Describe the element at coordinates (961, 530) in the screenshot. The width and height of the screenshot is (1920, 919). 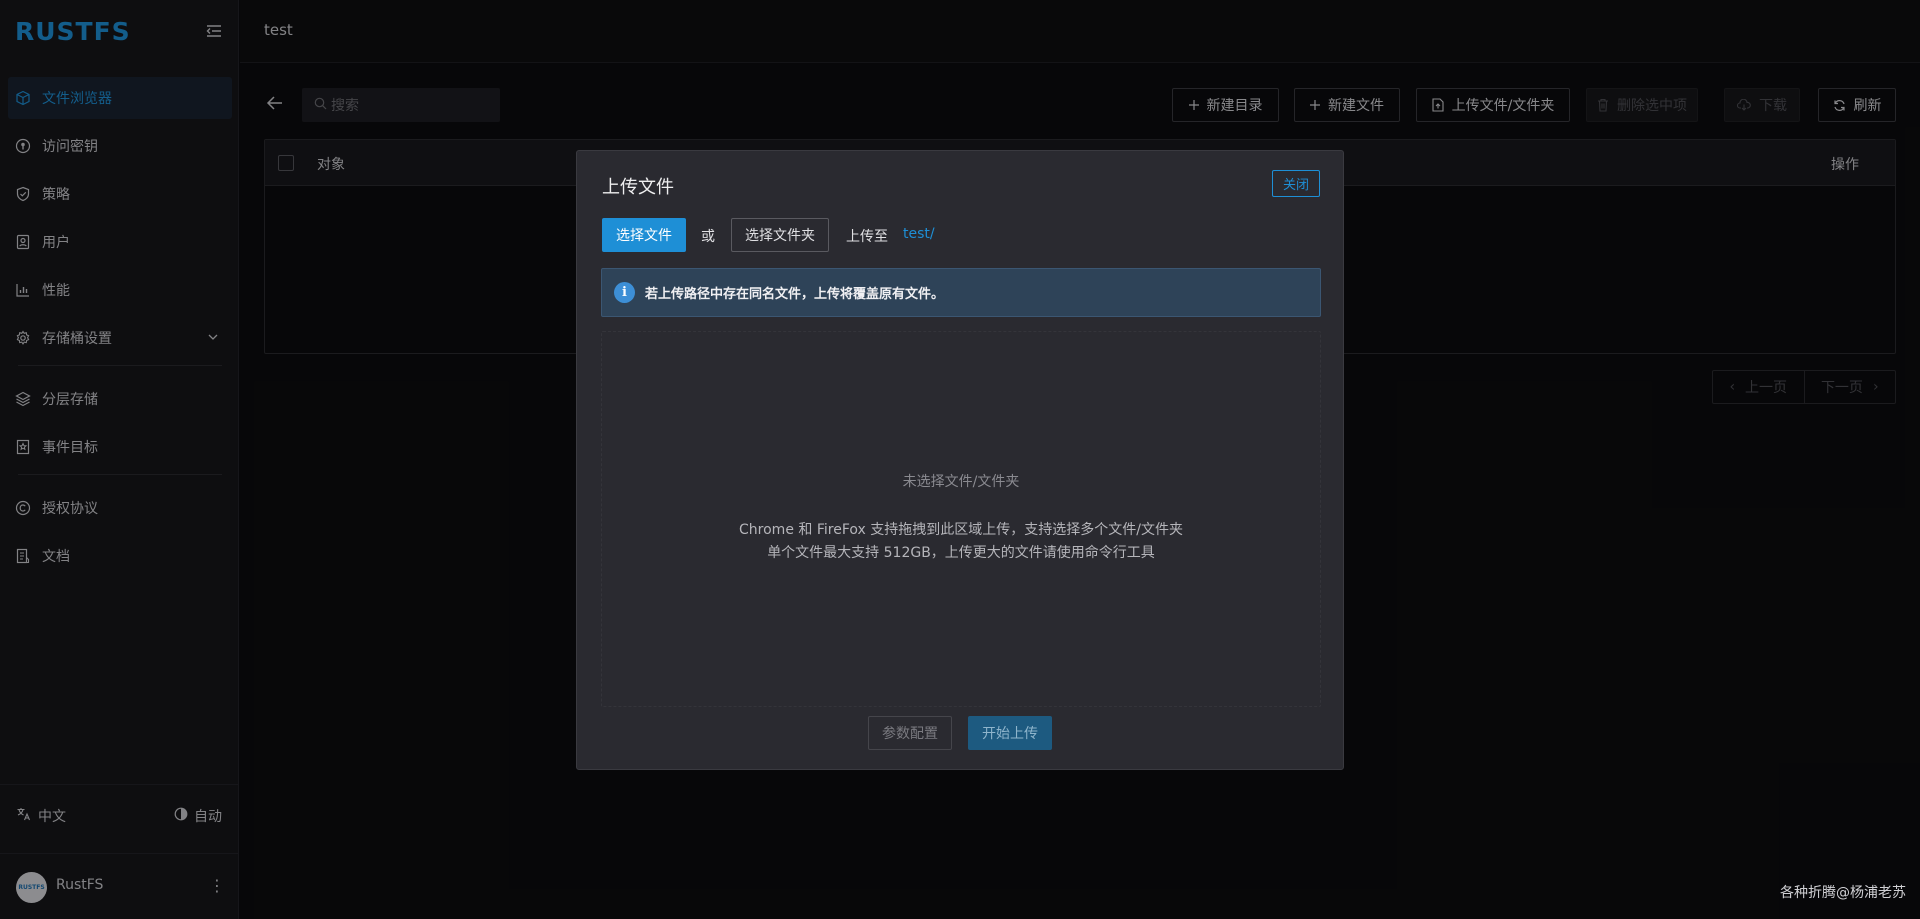
I see `drop-hint-text: Chrome 和 FireFox 支持拖拽到此区域上传，支持选择多个文件/文件夹` at that location.